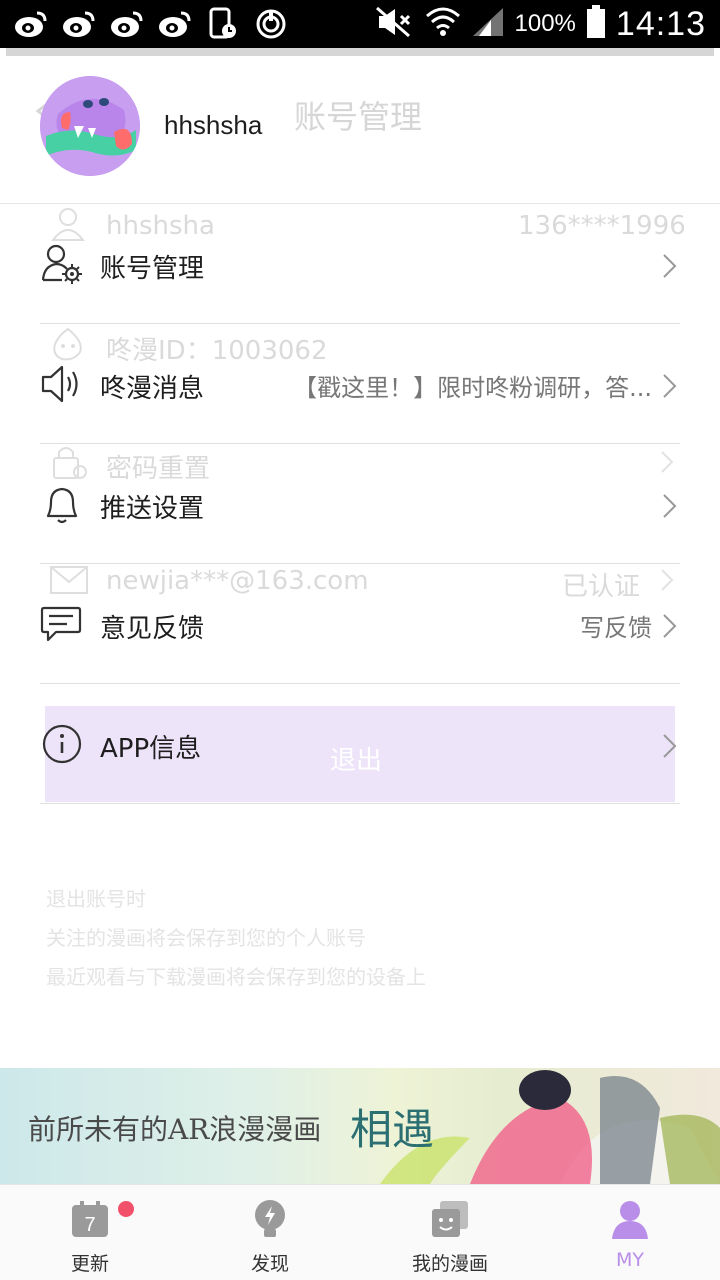 The image size is (720, 1280). What do you see at coordinates (270, 1219) in the screenshot?
I see `bulb-icon` at bounding box center [270, 1219].